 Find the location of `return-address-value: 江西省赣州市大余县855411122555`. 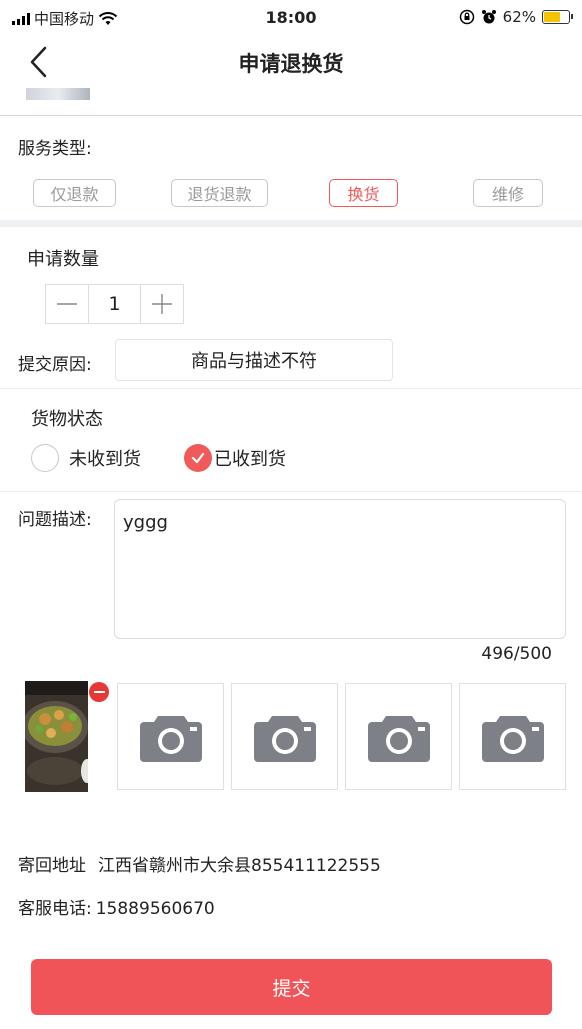

return-address-value: 江西省赣州市大余县855411122555 is located at coordinates (239, 866).